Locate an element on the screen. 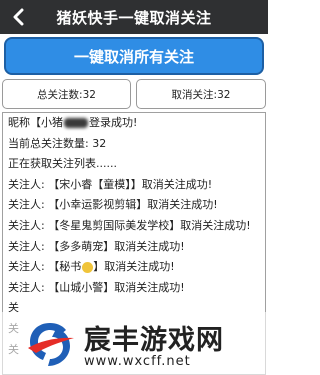  unfollowed-count: 取消关注:32 is located at coordinates (201, 94).